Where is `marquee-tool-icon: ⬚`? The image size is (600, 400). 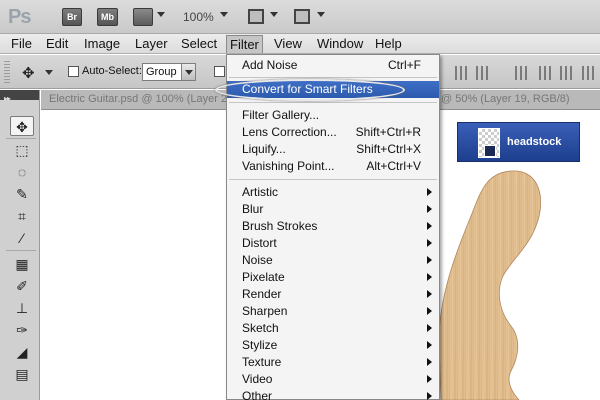
marquee-tool-icon: ⬚ is located at coordinates (22, 150).